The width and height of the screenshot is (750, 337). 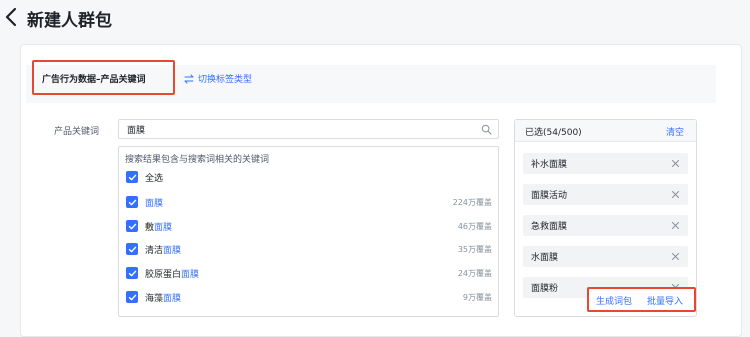 I want to click on result-keyword: 清洁面膜, so click(x=163, y=249).